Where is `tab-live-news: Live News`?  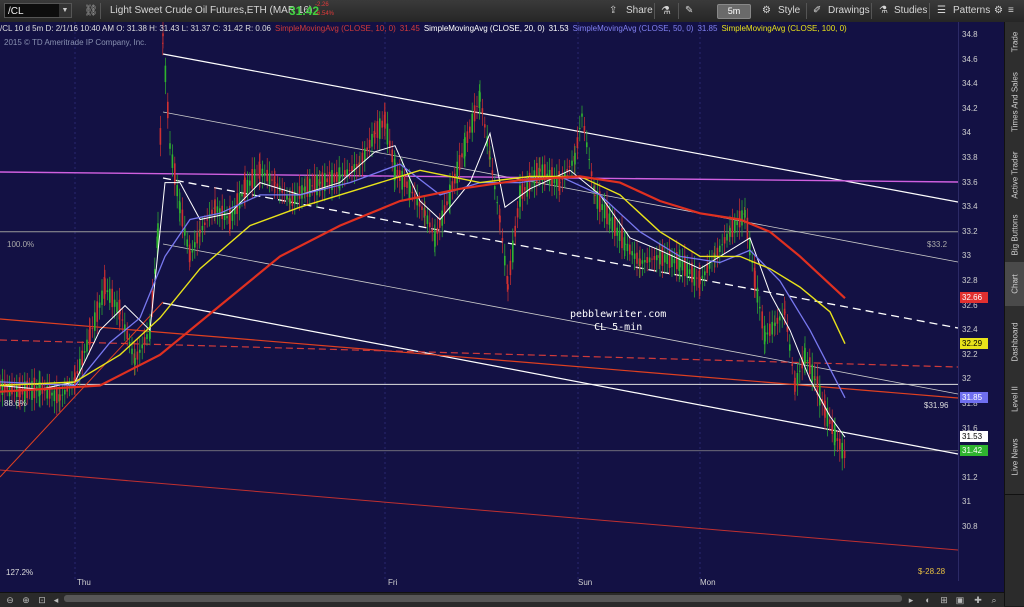 tab-live-news: Live News is located at coordinates (1014, 457).